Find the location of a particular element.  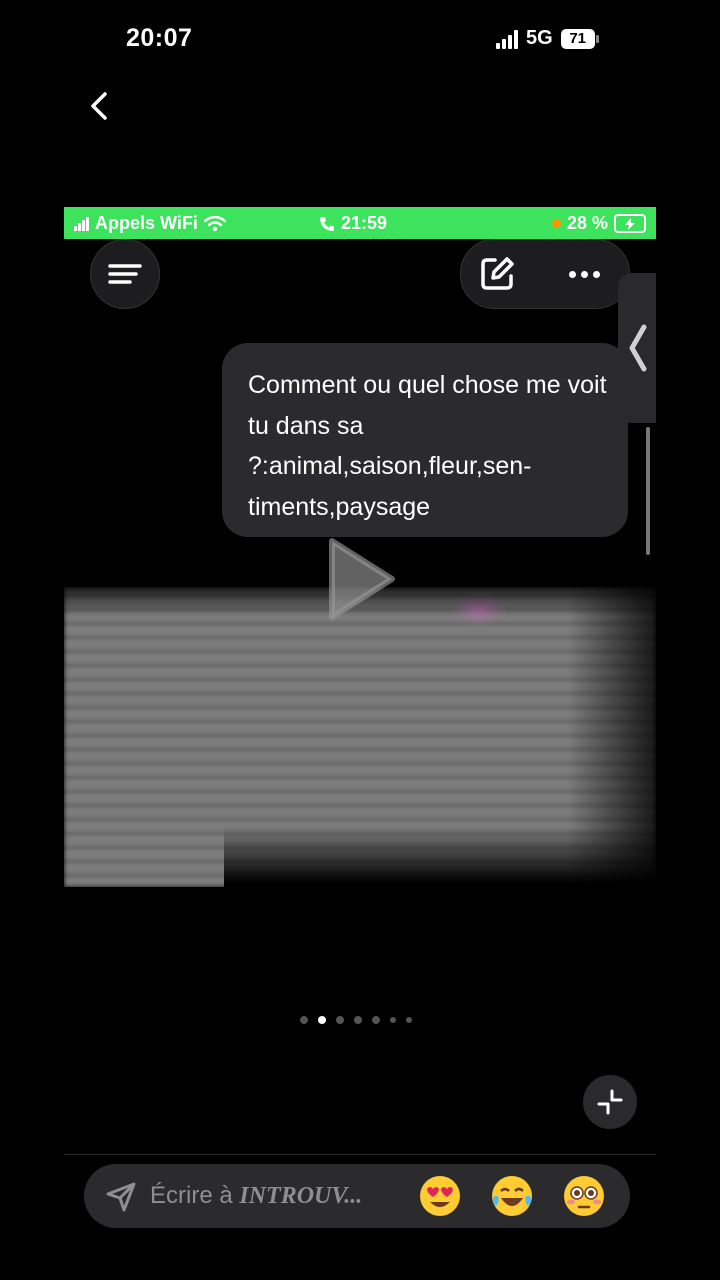

reply-prefix: Écrire à is located at coordinates (195, 1195).